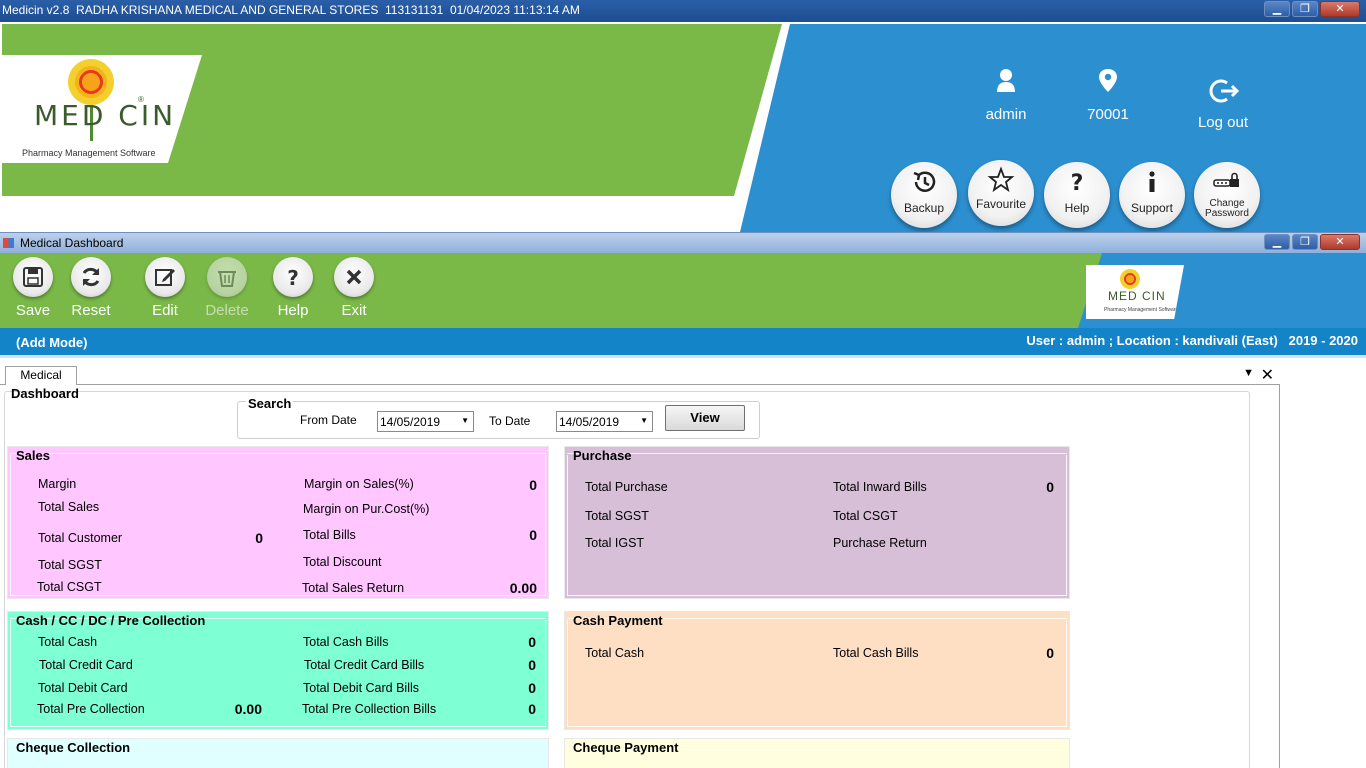 This screenshot has height=768, width=1366. I want to click on edit-button: Edit, so click(165, 288).